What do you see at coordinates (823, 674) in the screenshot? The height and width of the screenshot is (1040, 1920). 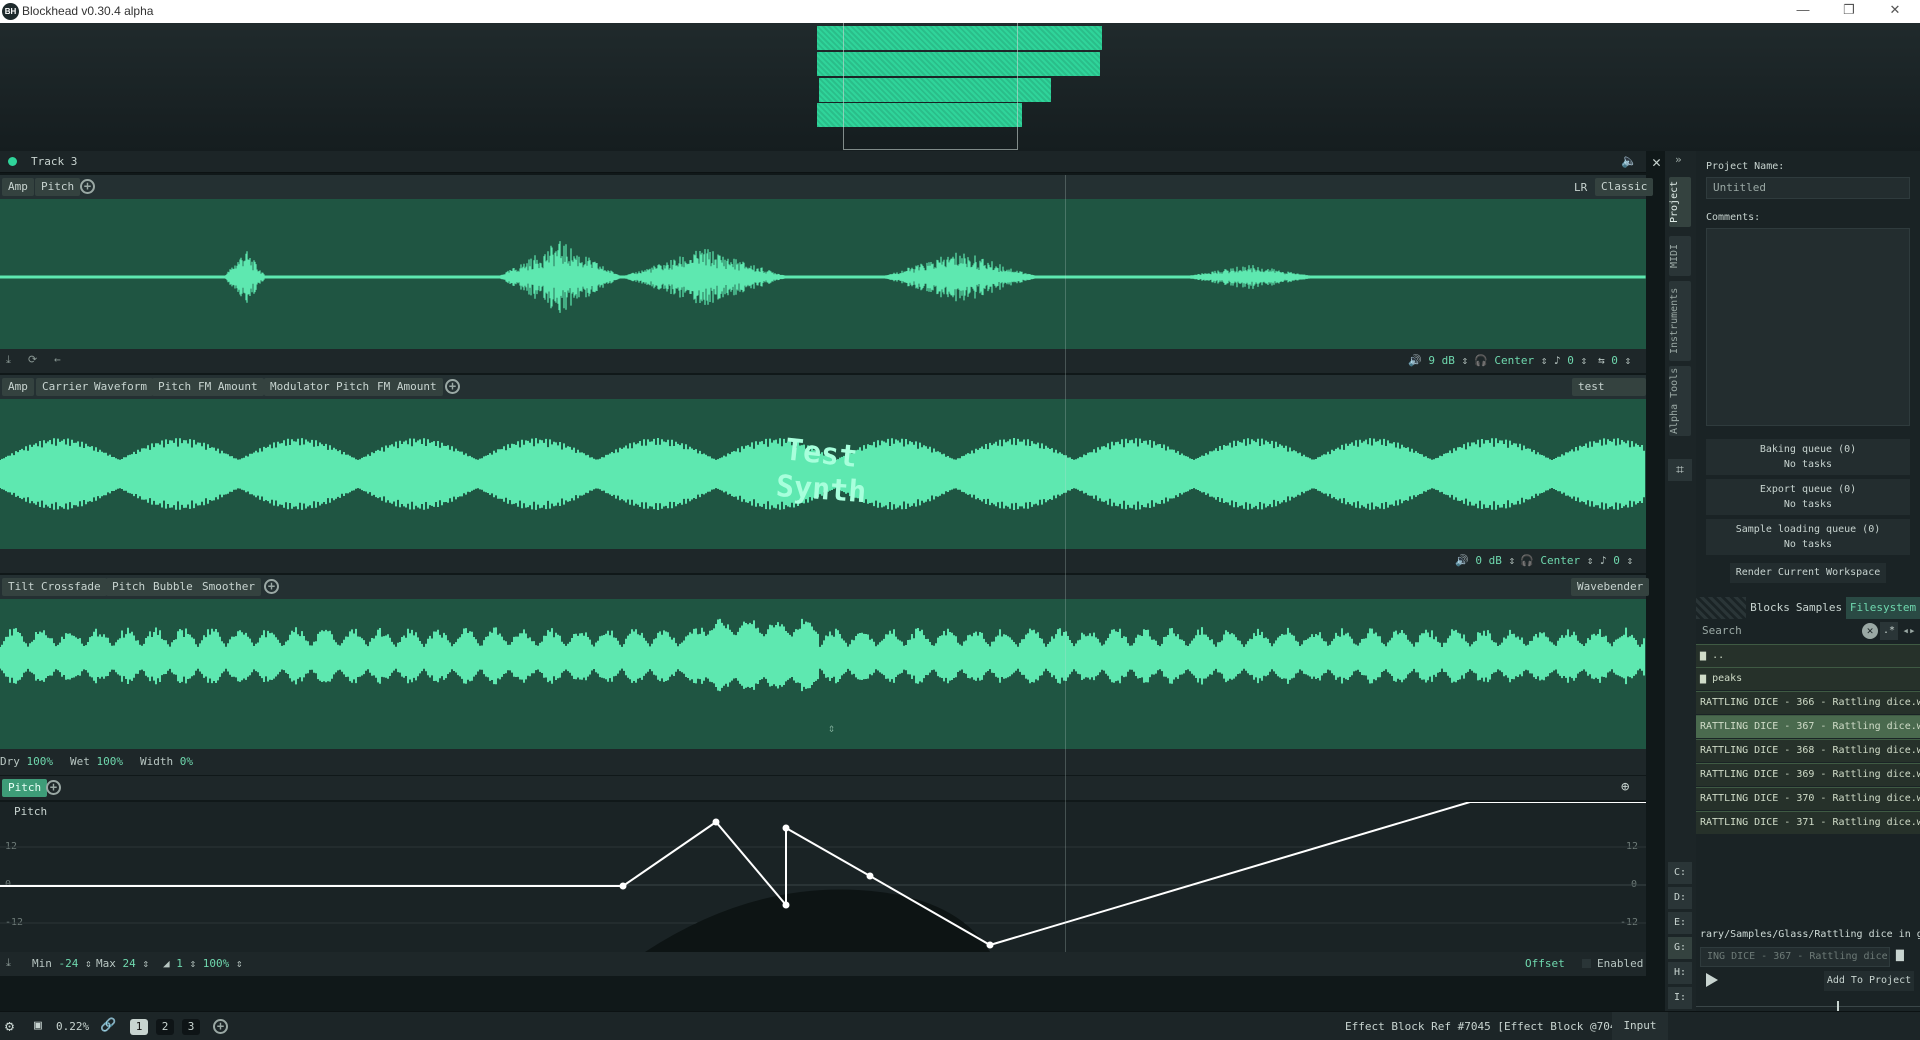 I see `lane3-waveform: ⇕` at bounding box center [823, 674].